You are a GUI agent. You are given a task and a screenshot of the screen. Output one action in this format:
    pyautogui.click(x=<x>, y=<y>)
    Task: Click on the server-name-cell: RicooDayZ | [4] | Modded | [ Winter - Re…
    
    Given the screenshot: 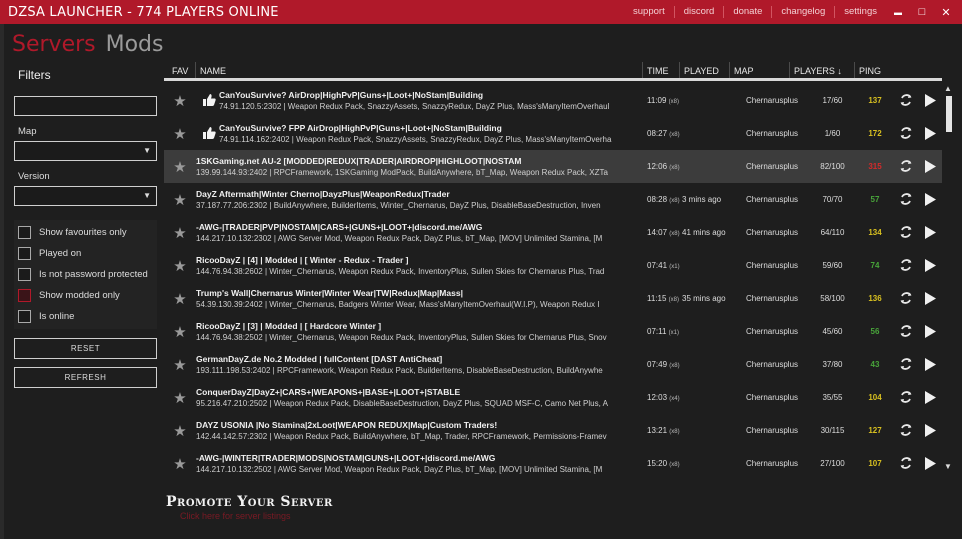 What is the action you would take?
    pyautogui.click(x=419, y=266)
    